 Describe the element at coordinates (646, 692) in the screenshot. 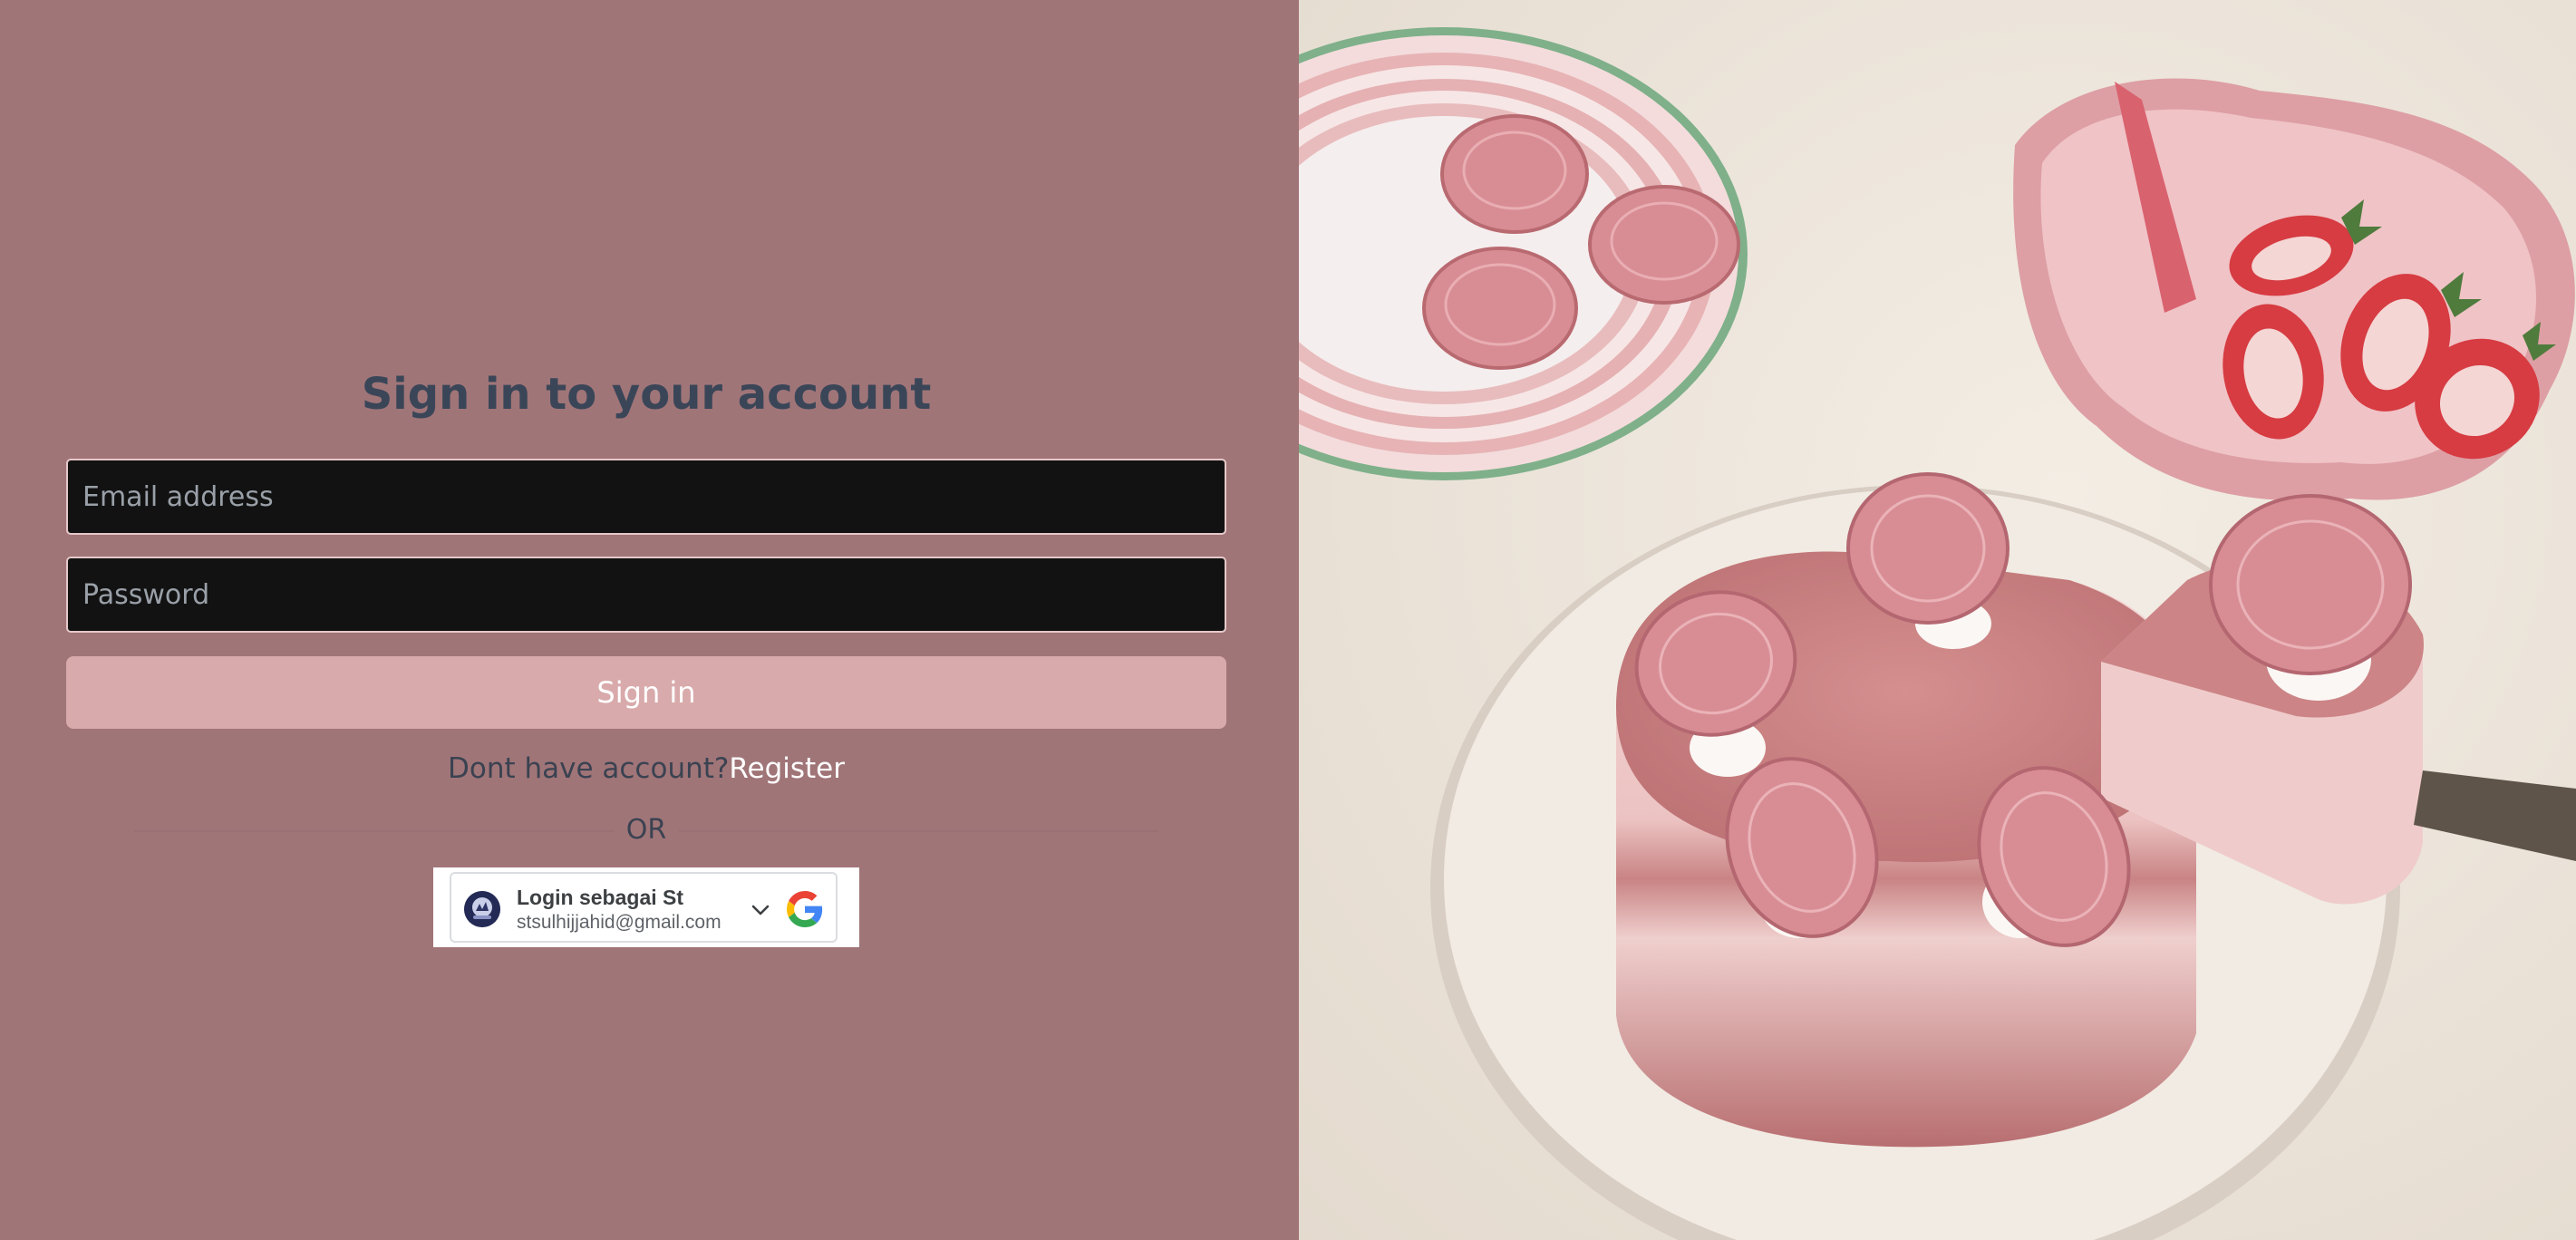

I see `sign-in-button: Sign in` at that location.